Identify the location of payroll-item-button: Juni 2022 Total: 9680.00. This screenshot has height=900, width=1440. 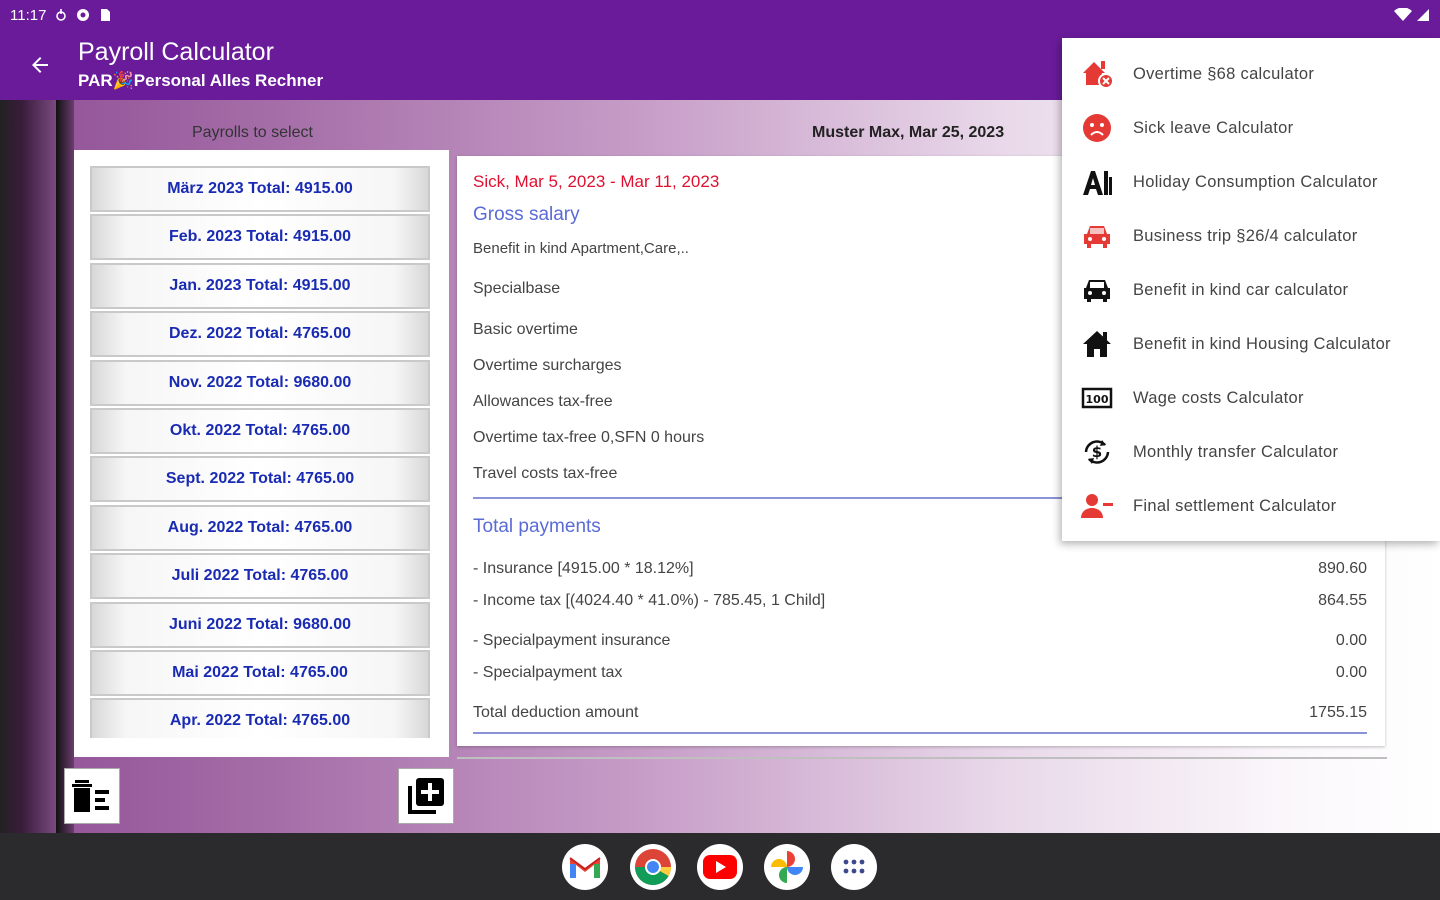
(260, 624).